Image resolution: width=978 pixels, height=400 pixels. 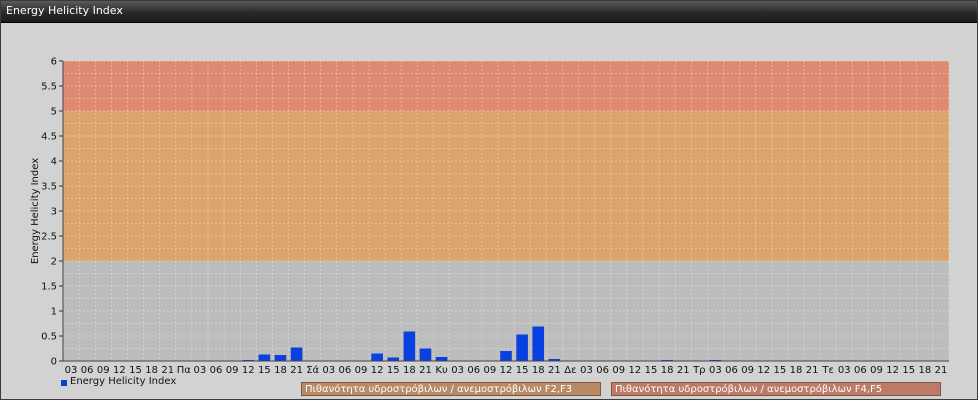 What do you see at coordinates (49, 87) in the screenshot?
I see `y-tick-label: 5.5` at bounding box center [49, 87].